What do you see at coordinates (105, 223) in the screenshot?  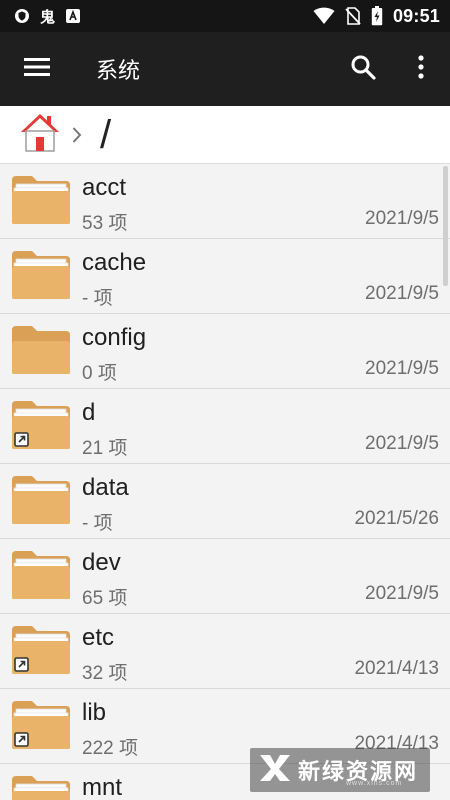 I see `item-count: 53 项` at bounding box center [105, 223].